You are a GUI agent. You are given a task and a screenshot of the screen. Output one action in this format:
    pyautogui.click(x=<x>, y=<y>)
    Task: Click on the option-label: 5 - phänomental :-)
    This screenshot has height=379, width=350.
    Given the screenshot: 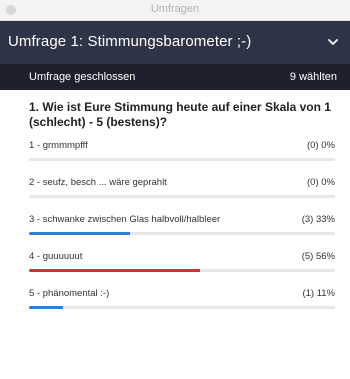 What is the action you would take?
    pyautogui.click(x=69, y=293)
    